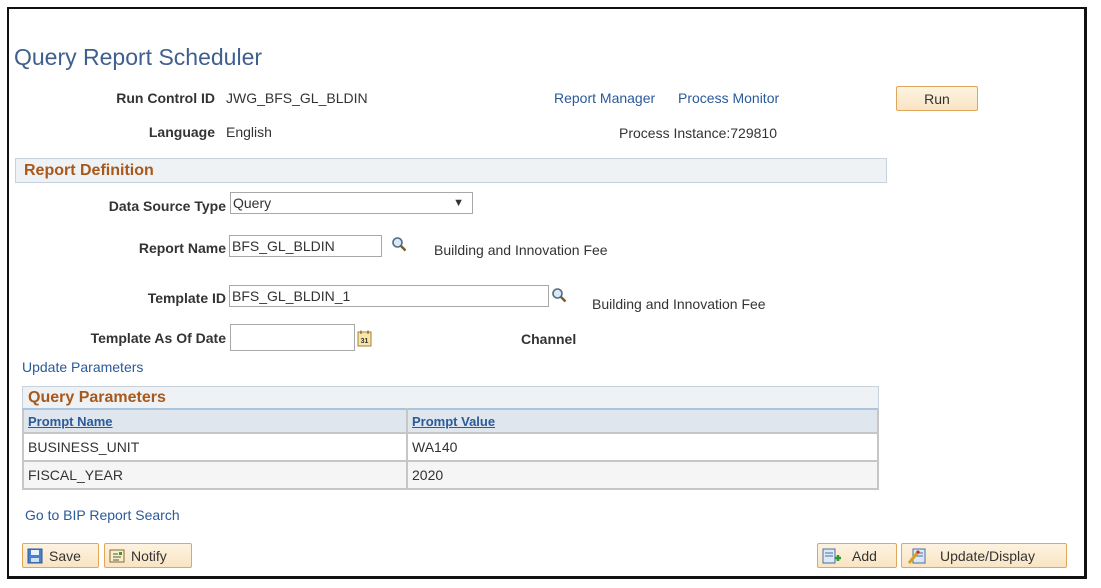  Describe the element at coordinates (65, 555) in the screenshot. I see `save-button-label: Save` at that location.